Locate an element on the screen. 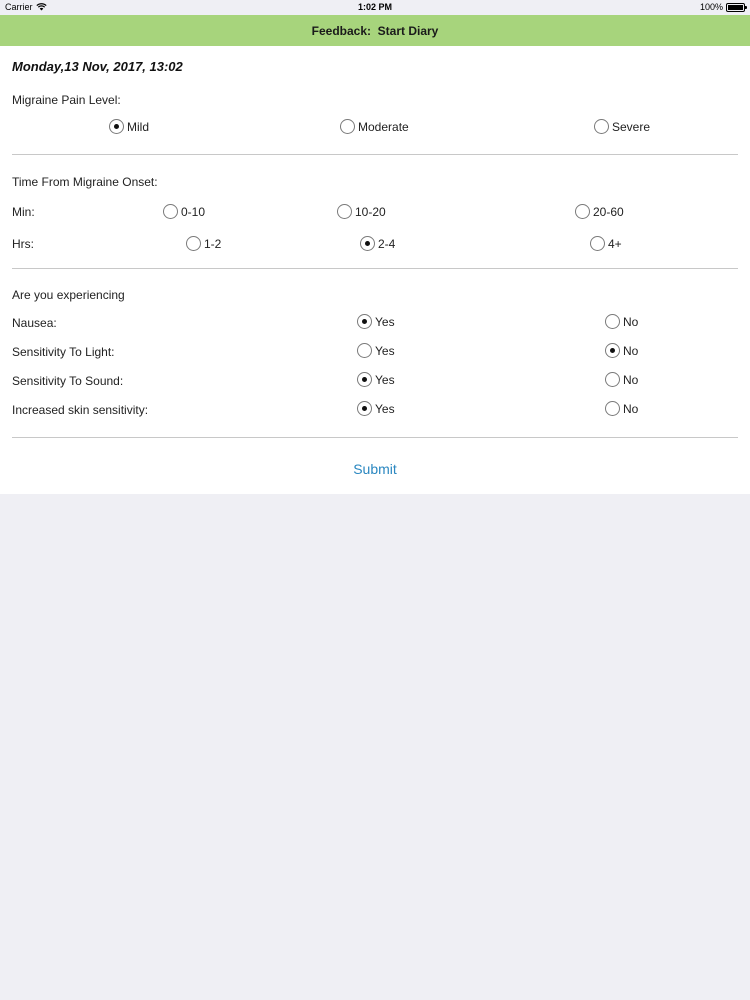  hrs-option-4-plus: 4+ is located at coordinates (606, 243).